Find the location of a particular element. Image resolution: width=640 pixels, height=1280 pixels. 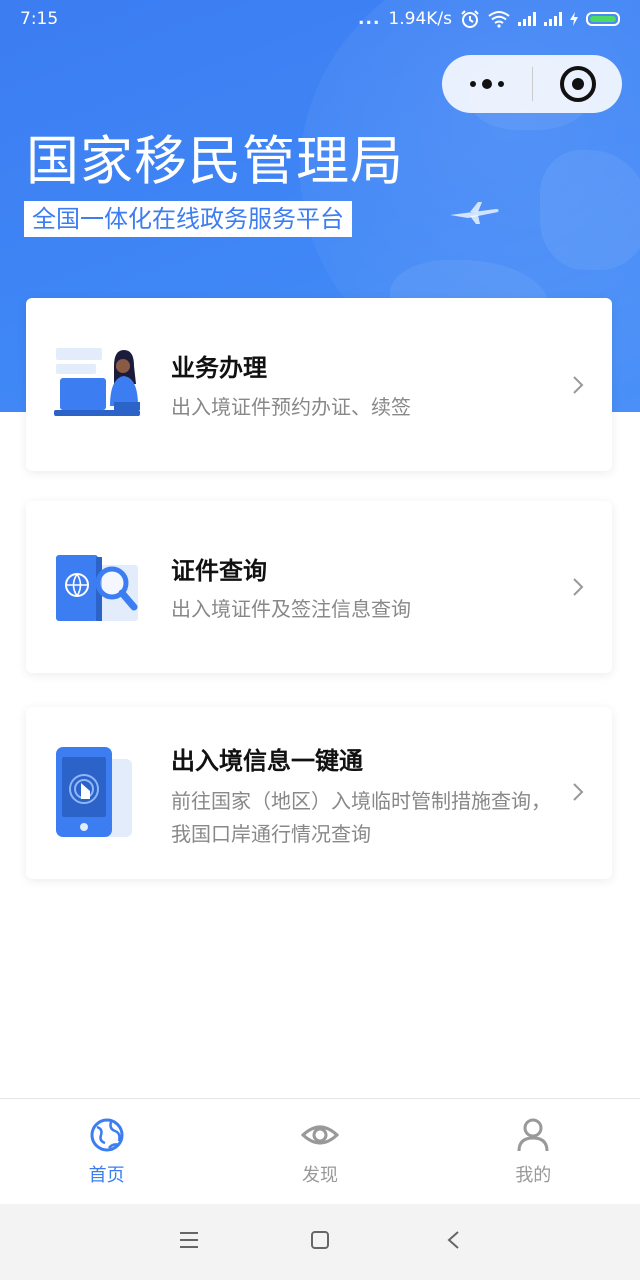

back-icon is located at coordinates (453, 1240).